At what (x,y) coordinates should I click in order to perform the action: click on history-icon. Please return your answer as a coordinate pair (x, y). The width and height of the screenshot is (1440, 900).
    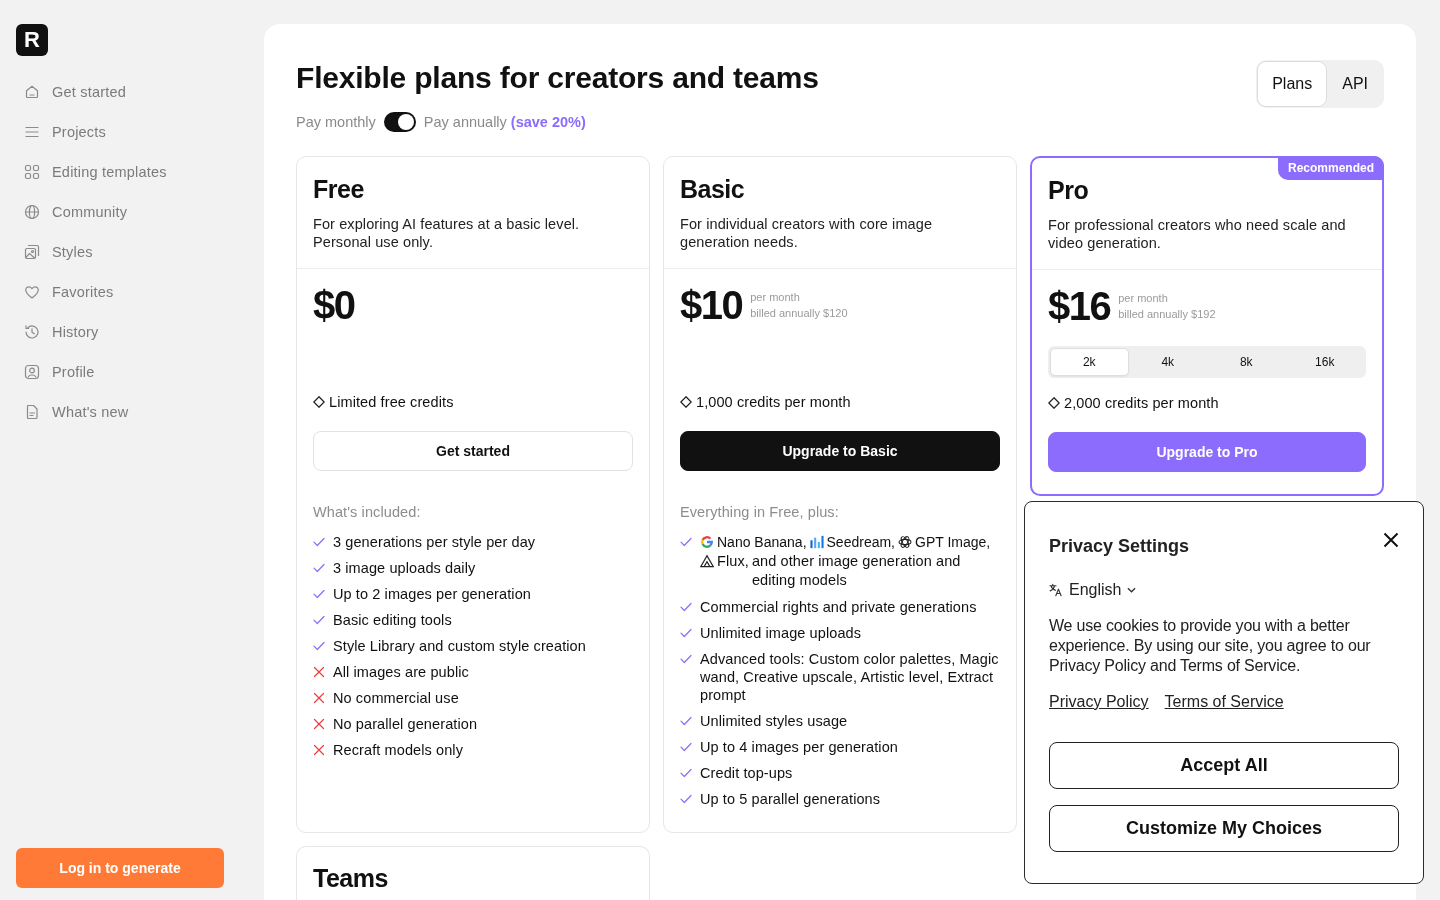
    Looking at the image, I should click on (32, 332).